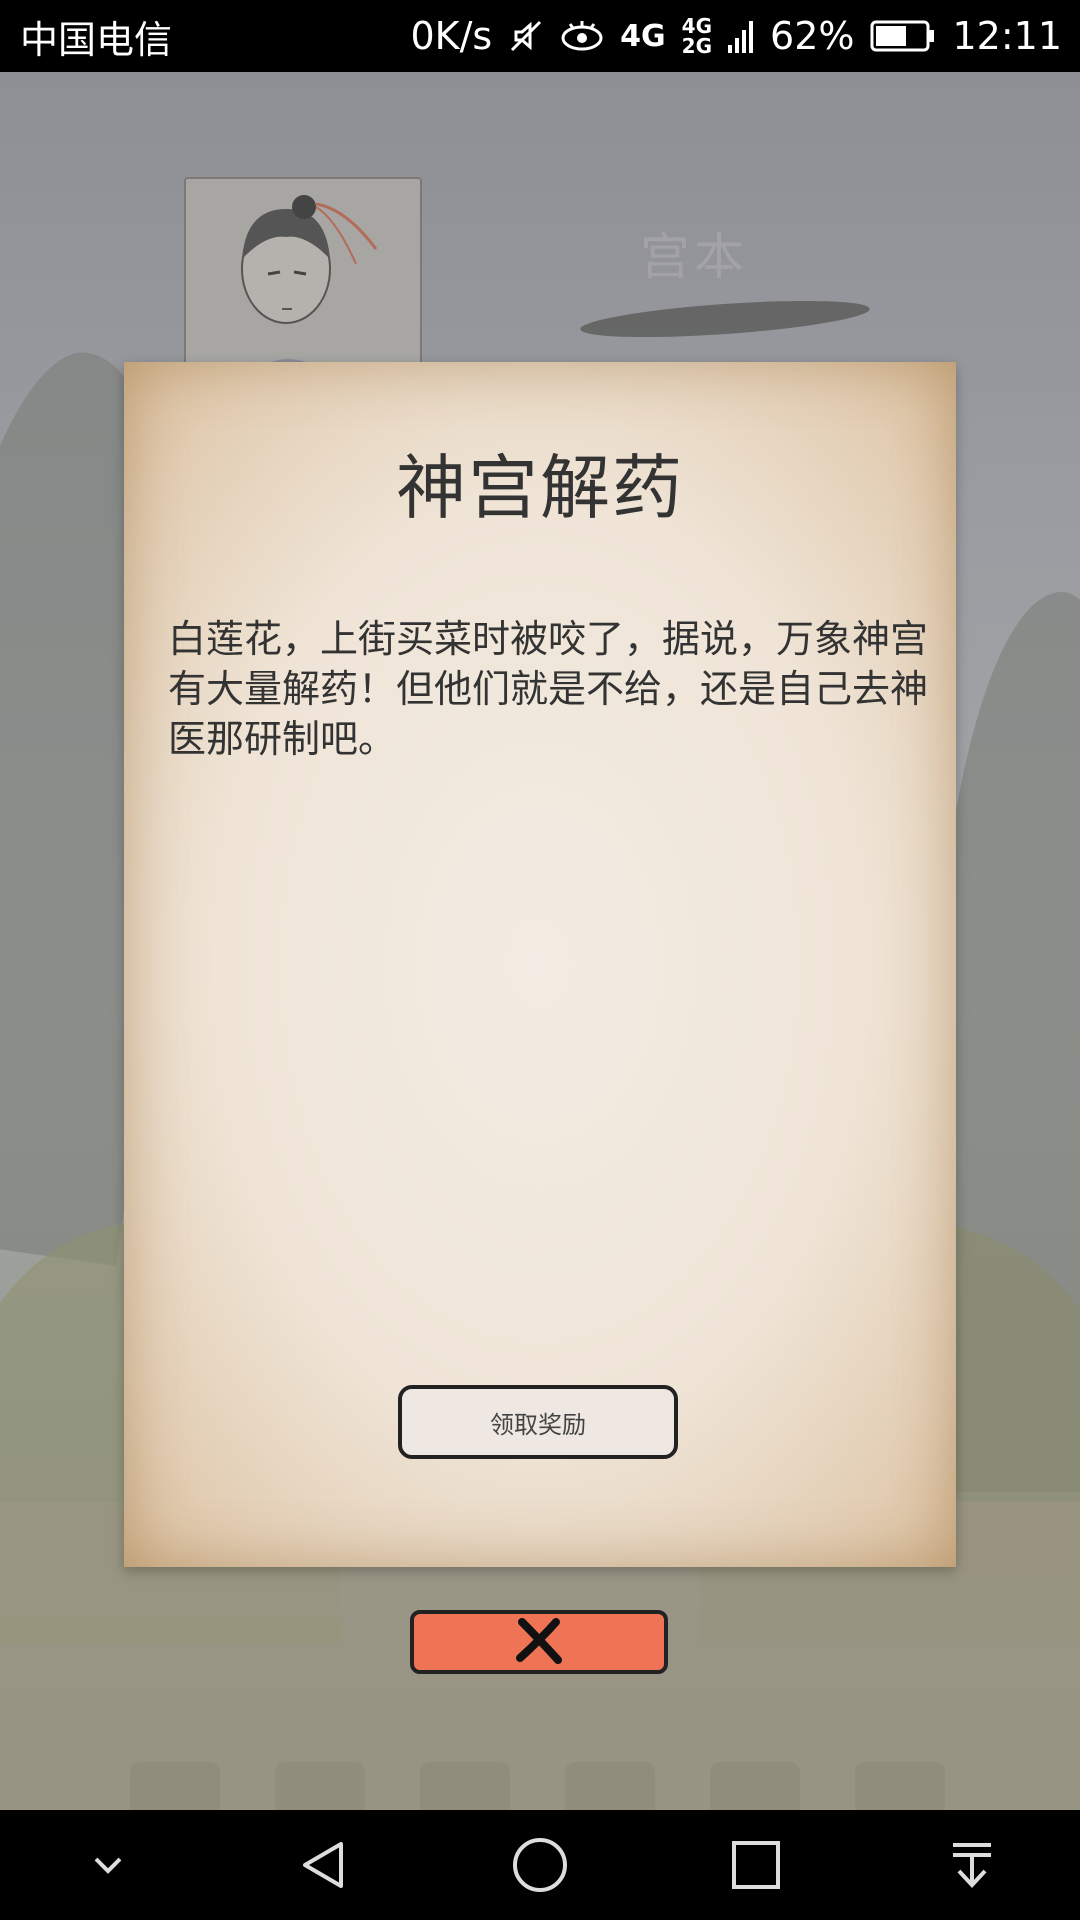 This screenshot has height=1920, width=1080. Describe the element at coordinates (1007, 36) in the screenshot. I see `clock: 12:11` at that location.